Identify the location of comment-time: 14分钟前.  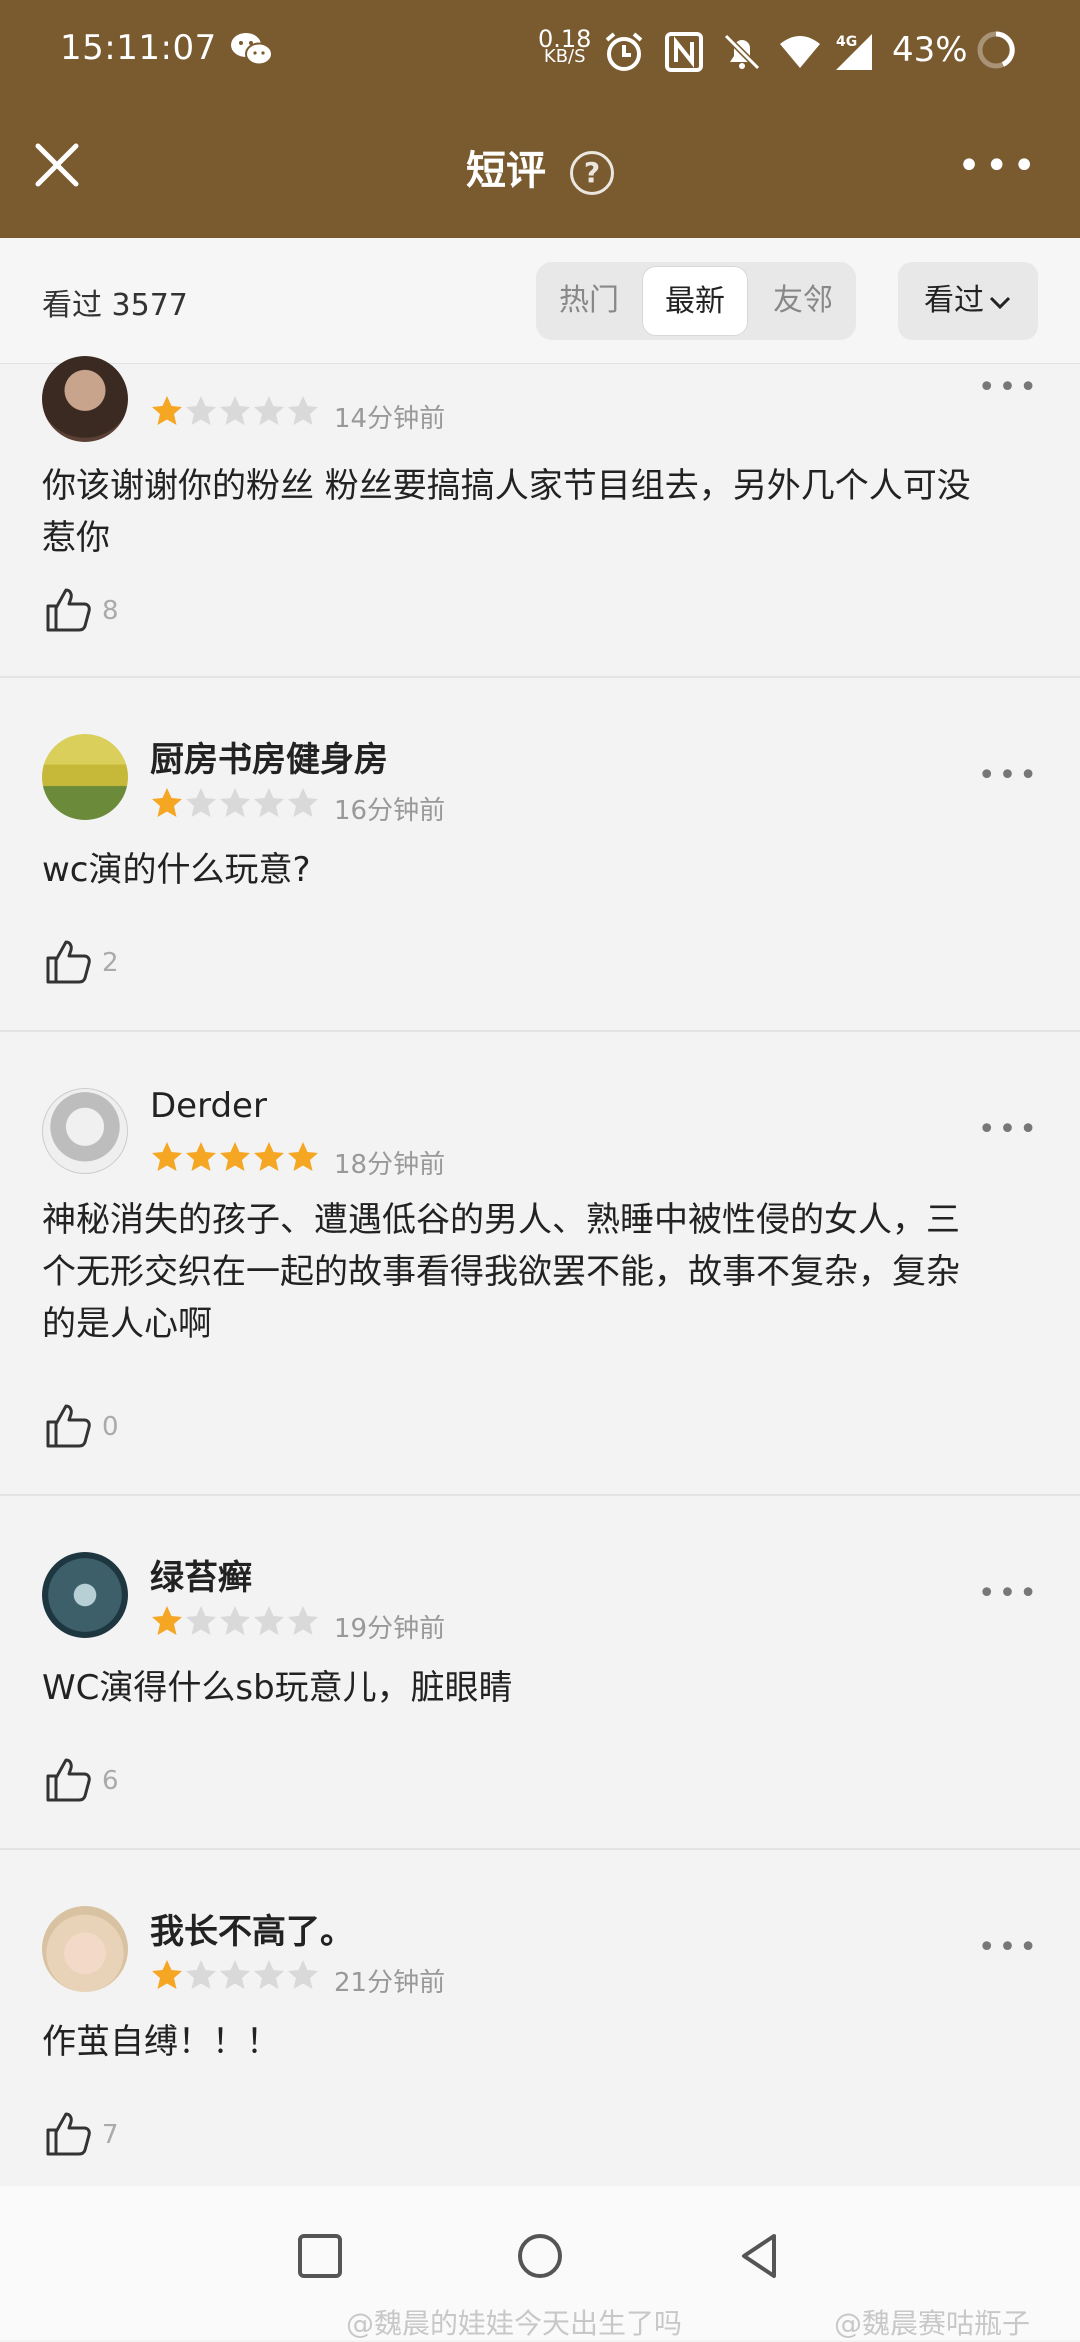
(390, 419).